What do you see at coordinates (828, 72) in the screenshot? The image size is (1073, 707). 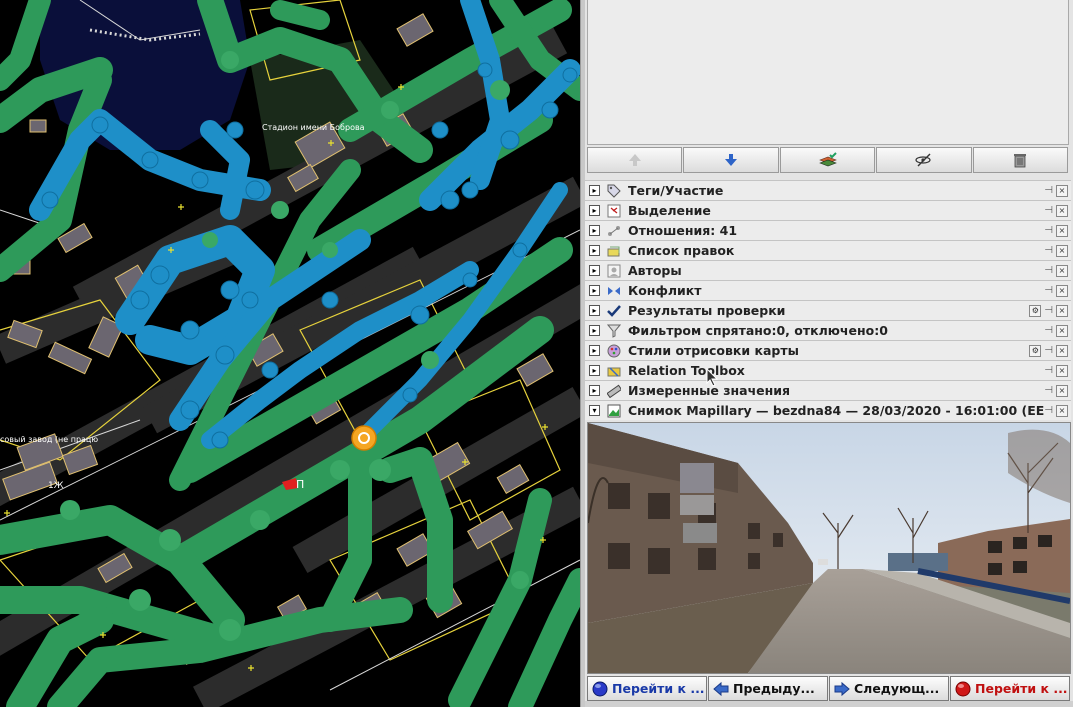 I see `layer-list` at bounding box center [828, 72].